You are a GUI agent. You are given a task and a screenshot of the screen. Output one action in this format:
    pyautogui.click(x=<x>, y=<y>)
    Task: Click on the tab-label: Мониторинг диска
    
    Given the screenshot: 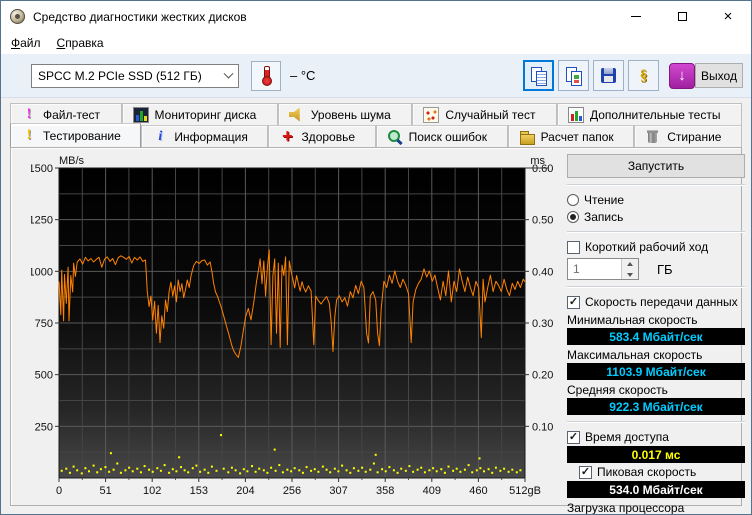 What is the action you would take?
    pyautogui.click(x=205, y=114)
    